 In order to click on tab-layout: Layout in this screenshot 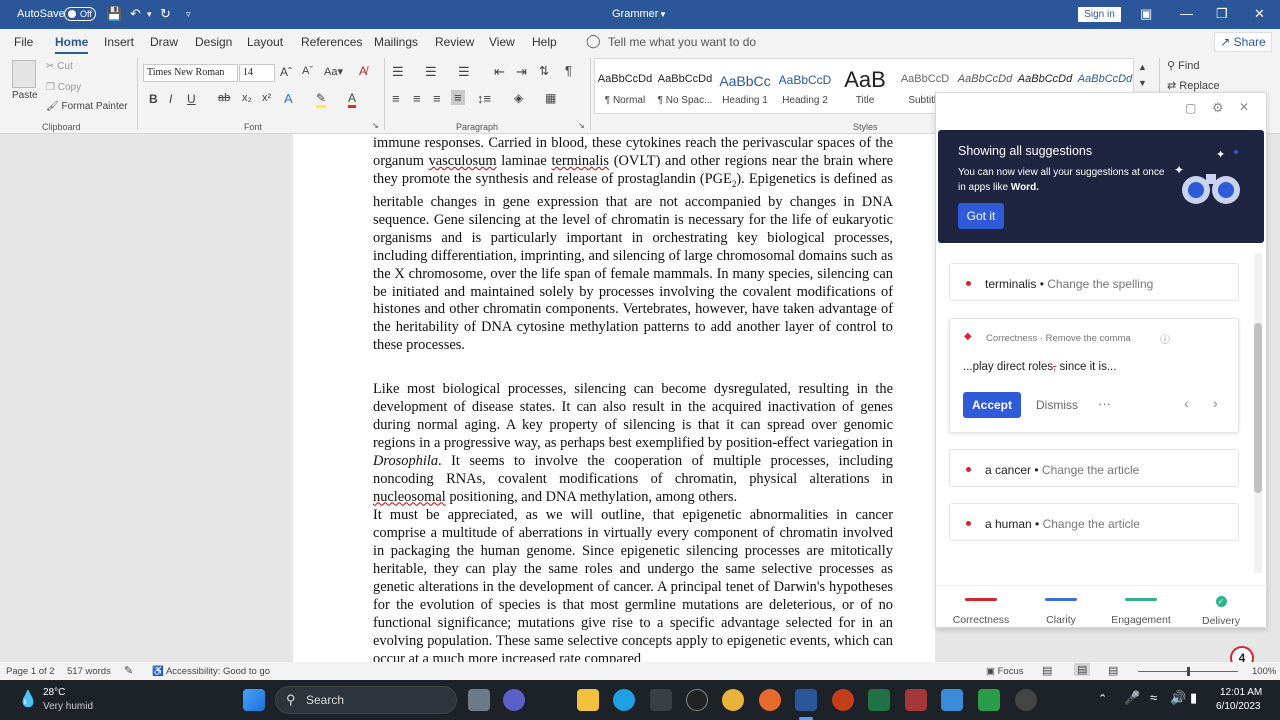, I will do `click(265, 42)`.